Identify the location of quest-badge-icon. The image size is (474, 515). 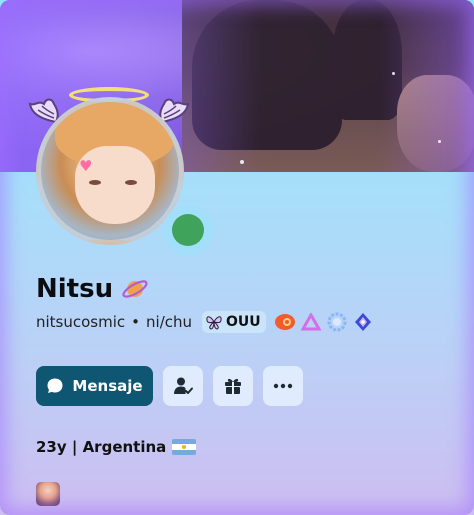
(363, 322).